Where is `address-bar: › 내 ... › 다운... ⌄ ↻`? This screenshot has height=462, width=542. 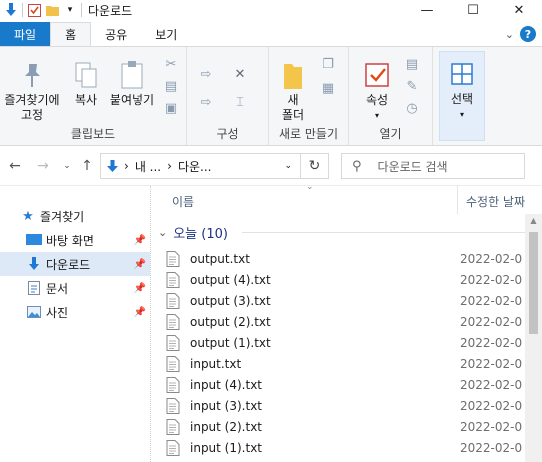
address-bar: › 내 ... › 다운... ⌄ ↻ is located at coordinates (214, 166).